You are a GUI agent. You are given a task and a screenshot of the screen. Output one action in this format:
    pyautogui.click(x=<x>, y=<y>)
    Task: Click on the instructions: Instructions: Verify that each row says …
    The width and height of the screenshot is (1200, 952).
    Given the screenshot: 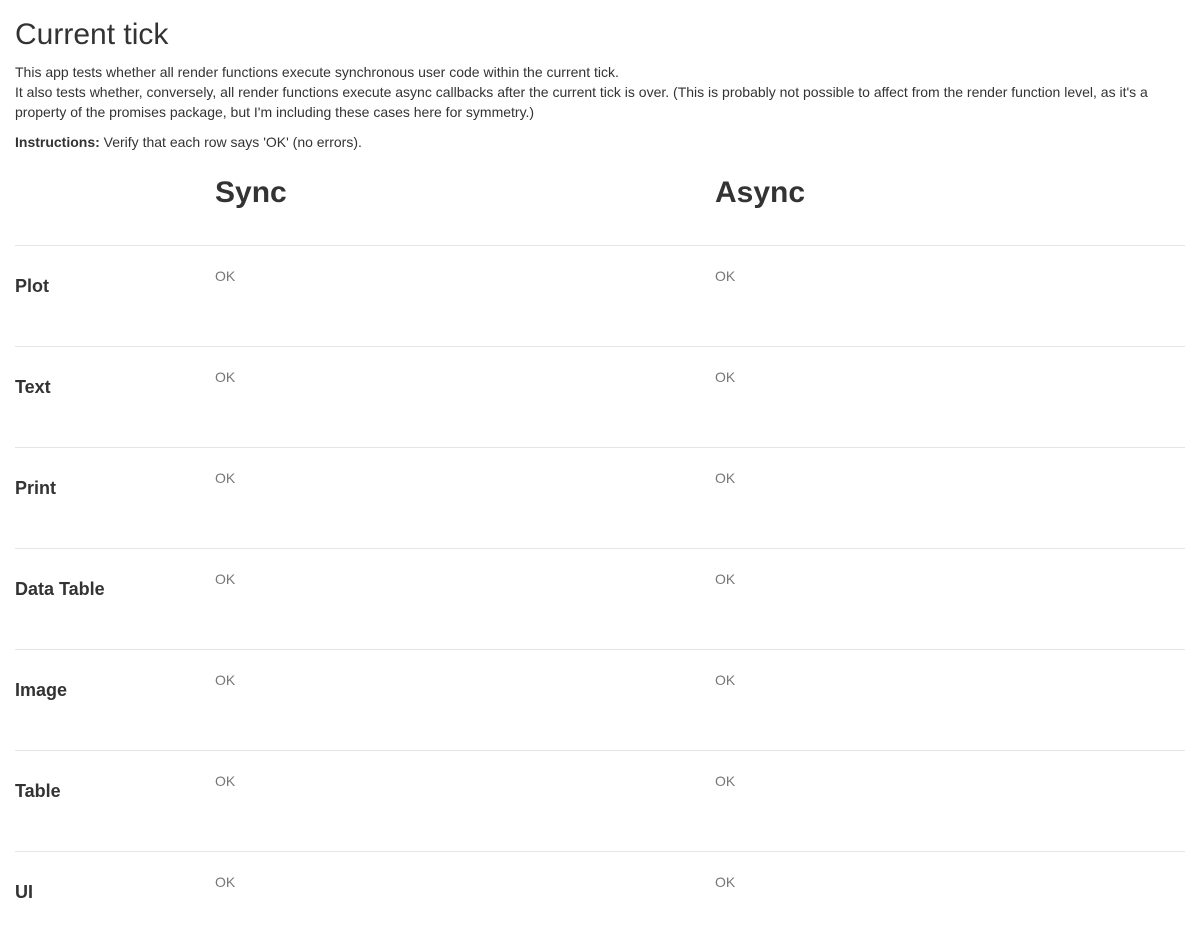 What is the action you would take?
    pyautogui.click(x=600, y=142)
    